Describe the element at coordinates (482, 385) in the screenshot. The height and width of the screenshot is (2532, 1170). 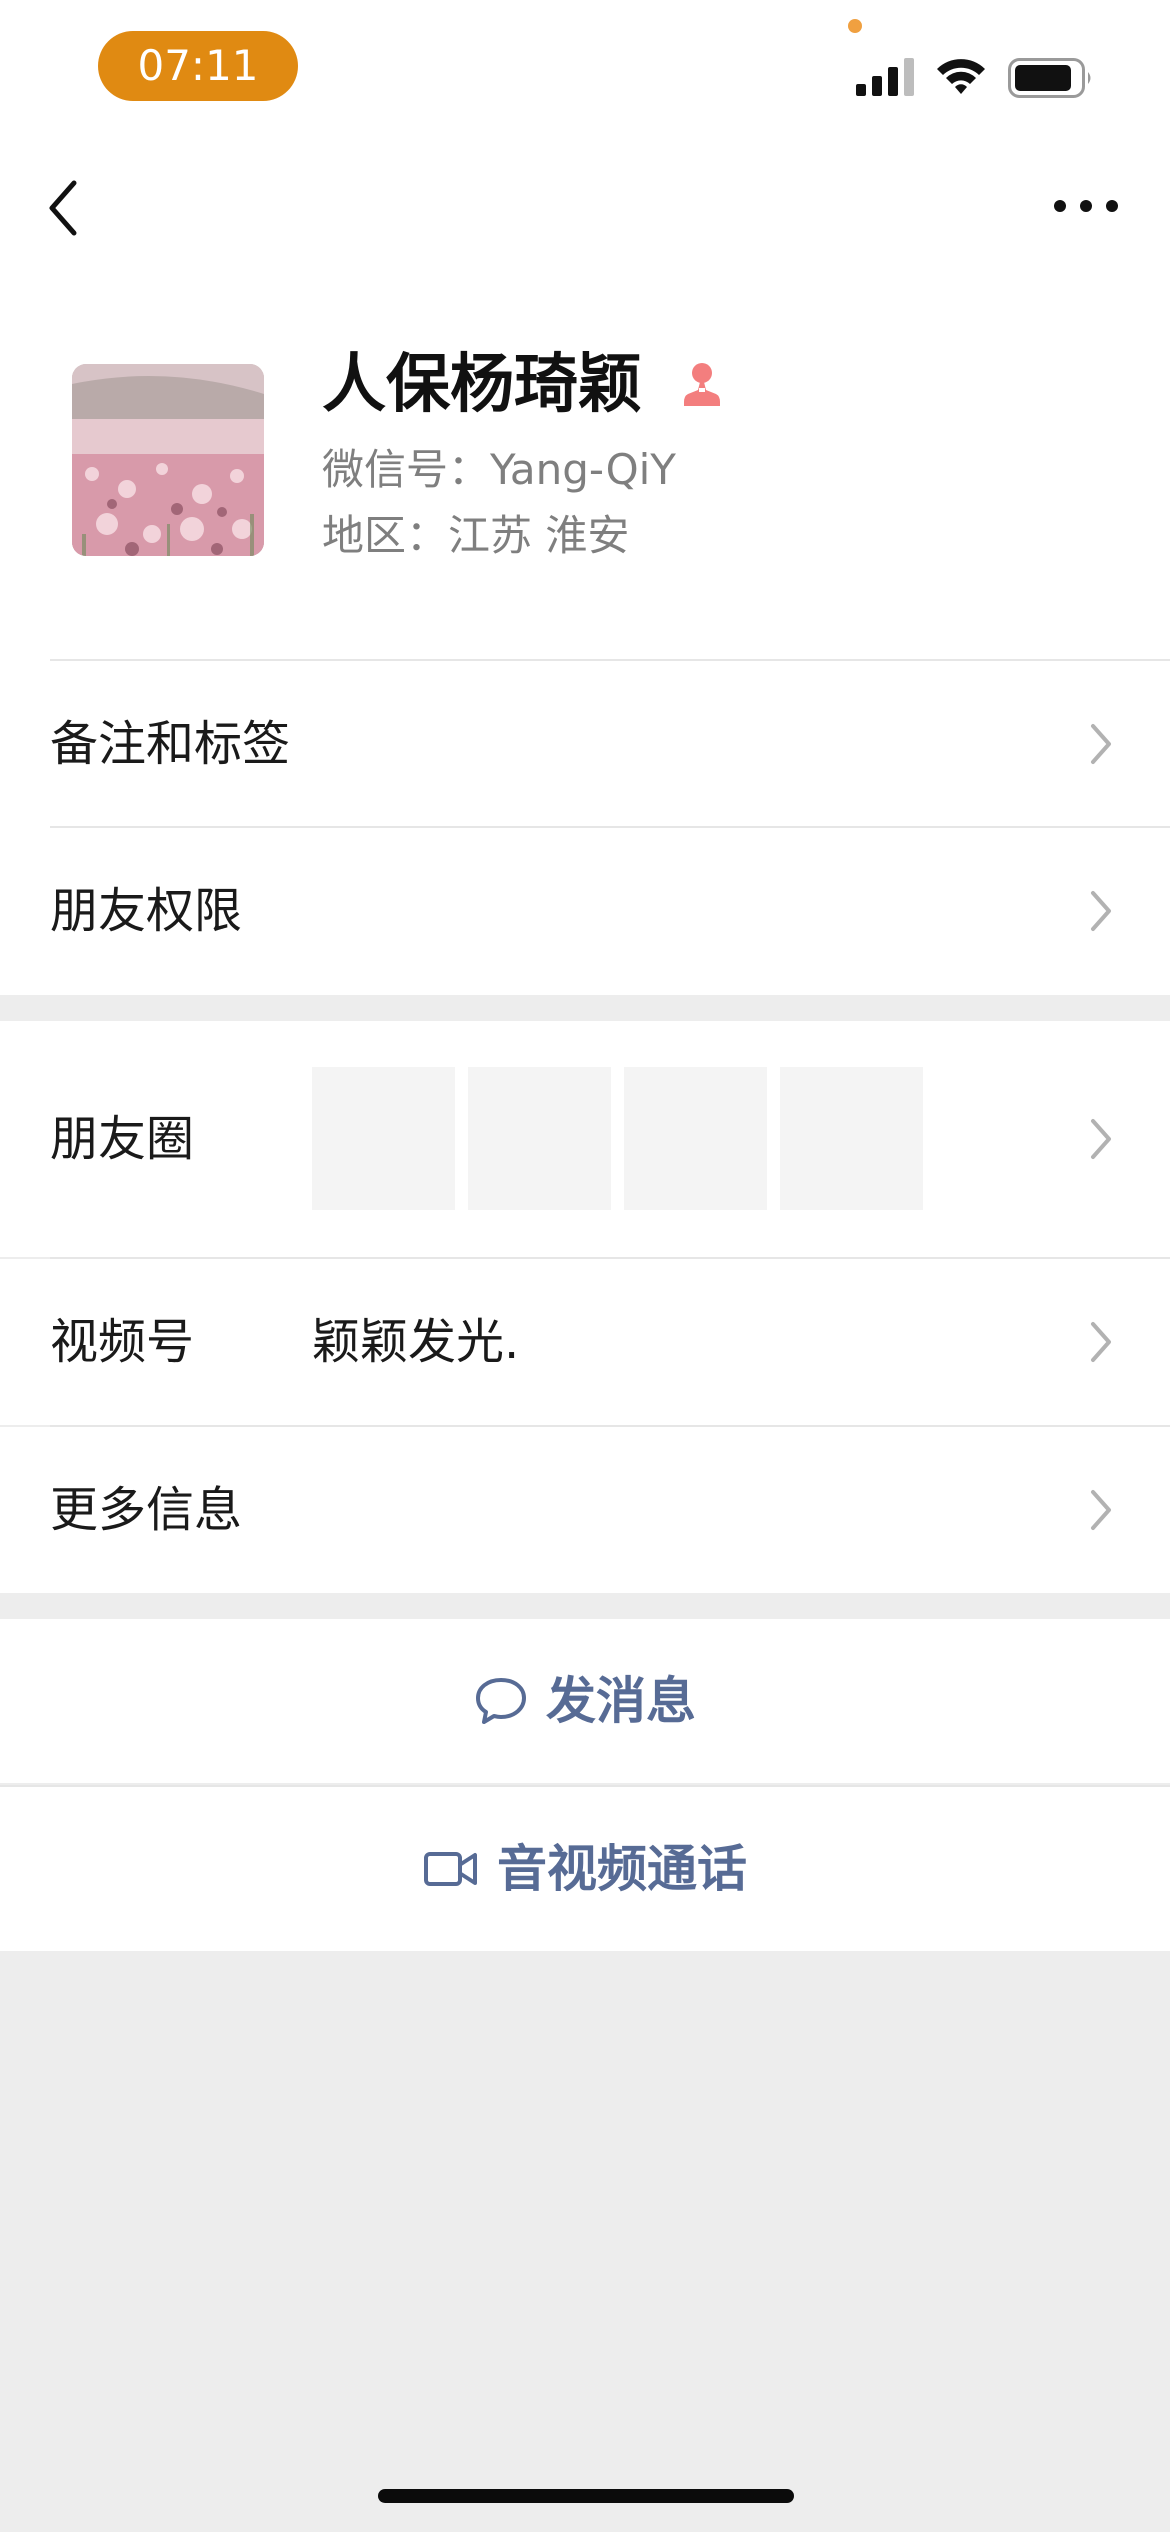
I see `display-name: 人保杨琦颖` at that location.